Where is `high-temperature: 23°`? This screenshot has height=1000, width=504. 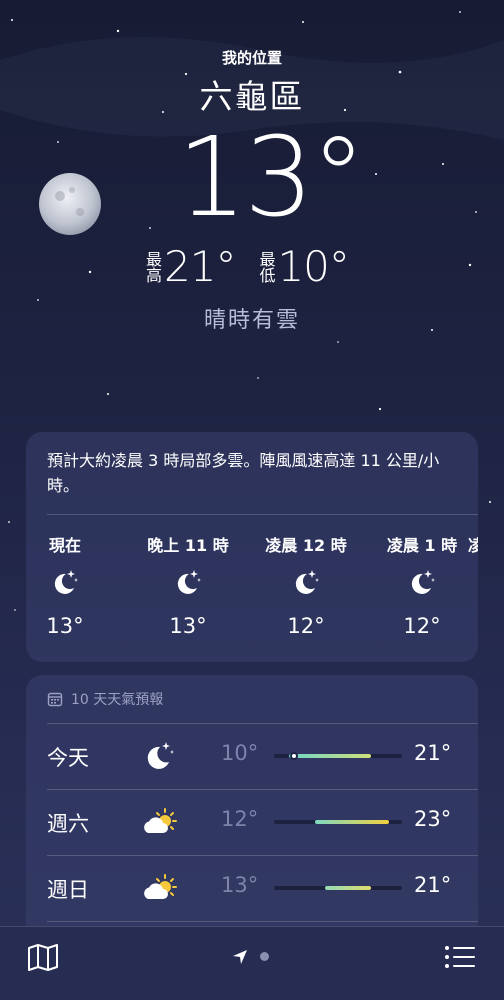 high-temperature: 23° is located at coordinates (433, 819).